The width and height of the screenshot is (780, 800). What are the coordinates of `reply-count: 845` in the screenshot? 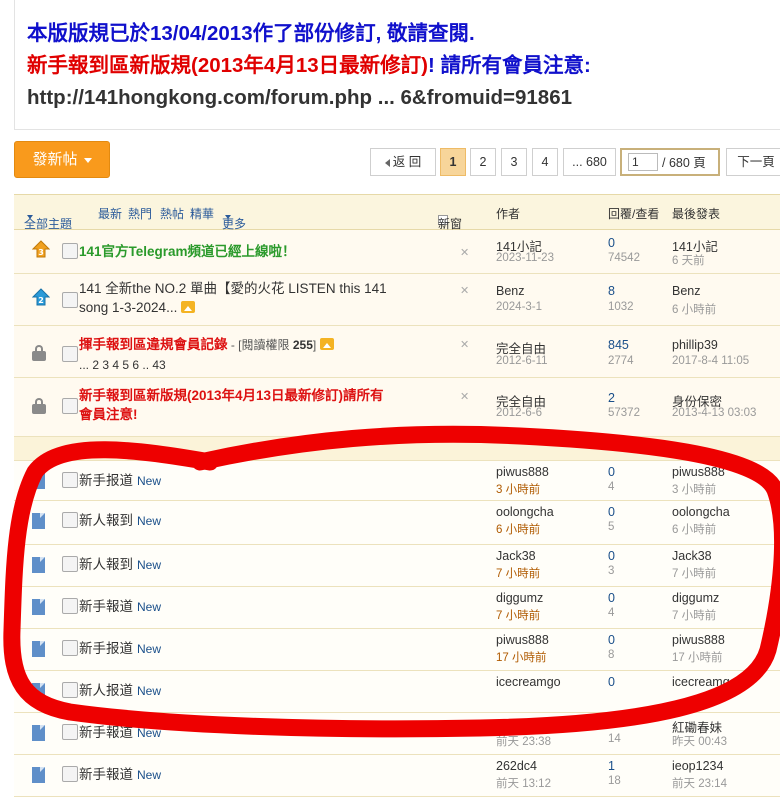 It's located at (618, 345).